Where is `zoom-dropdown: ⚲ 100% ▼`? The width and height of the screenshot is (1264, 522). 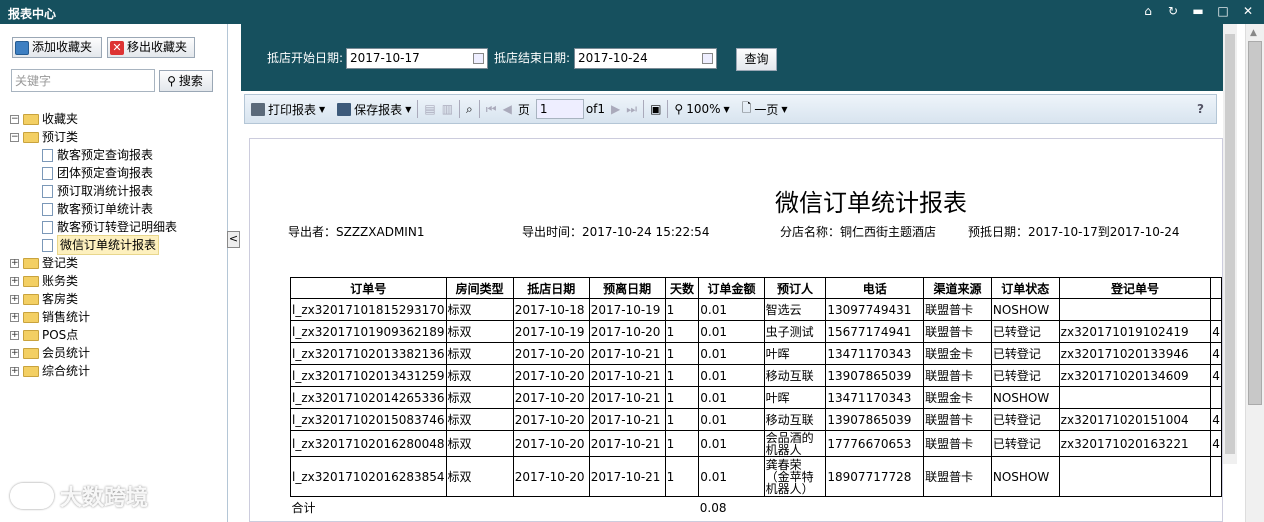 zoom-dropdown: ⚲ 100% ▼ is located at coordinates (701, 109).